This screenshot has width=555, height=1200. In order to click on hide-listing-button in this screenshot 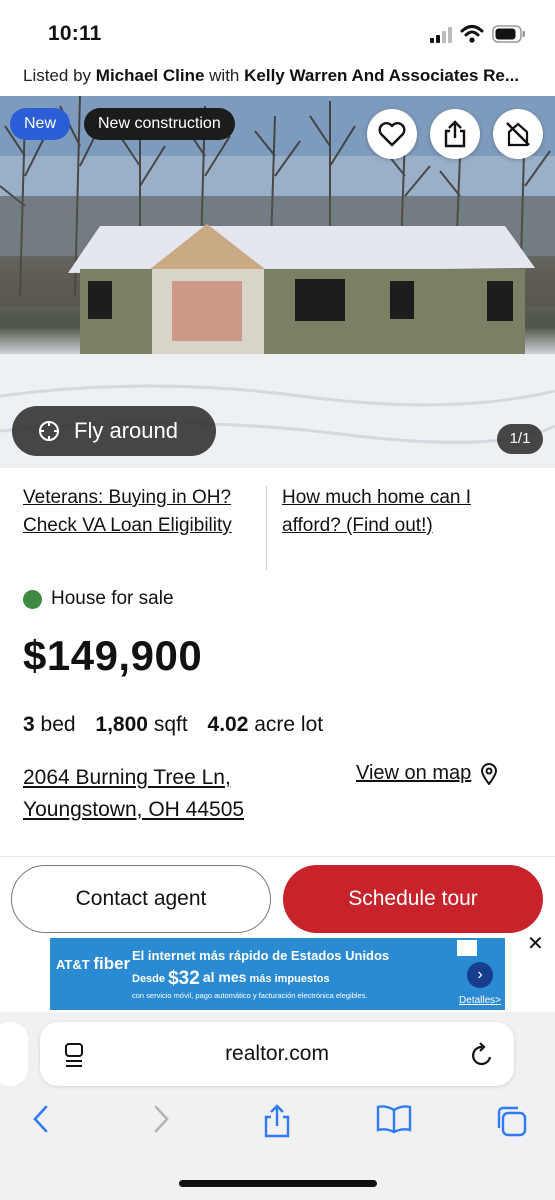, I will do `click(518, 134)`.